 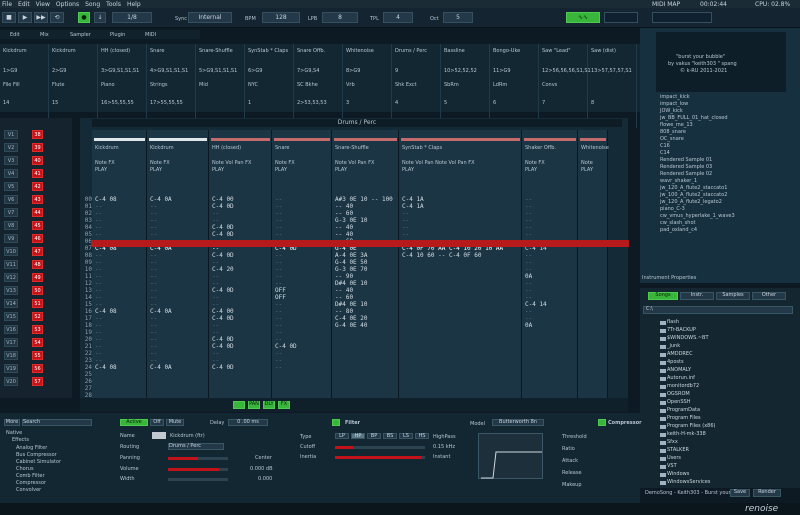 What do you see at coordinates (268, 51) in the screenshot?
I see `sequence-track-name: SynStab * Claps` at bounding box center [268, 51].